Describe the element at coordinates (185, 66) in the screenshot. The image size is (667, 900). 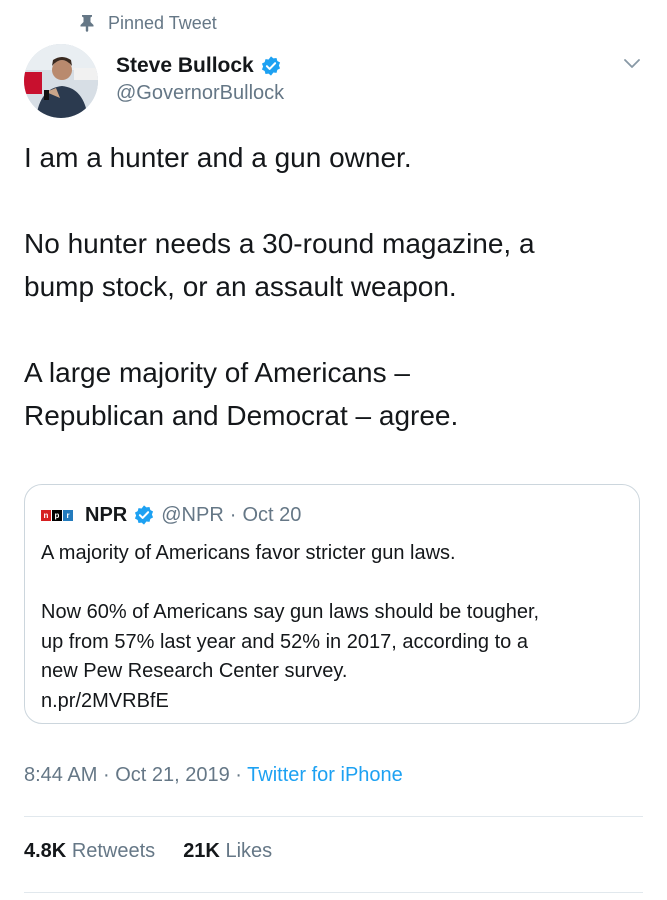
I see `author-name: Steve Bullock` at that location.